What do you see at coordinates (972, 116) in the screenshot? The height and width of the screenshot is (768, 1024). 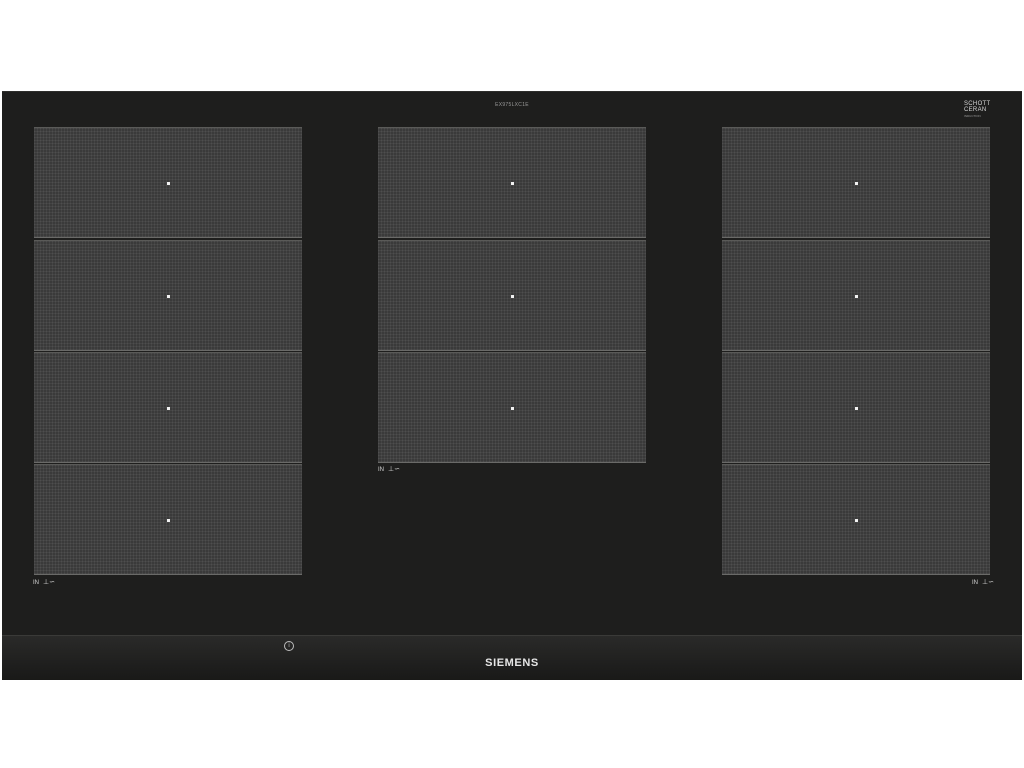 I see `badge-line-3: INDUCTION` at bounding box center [972, 116].